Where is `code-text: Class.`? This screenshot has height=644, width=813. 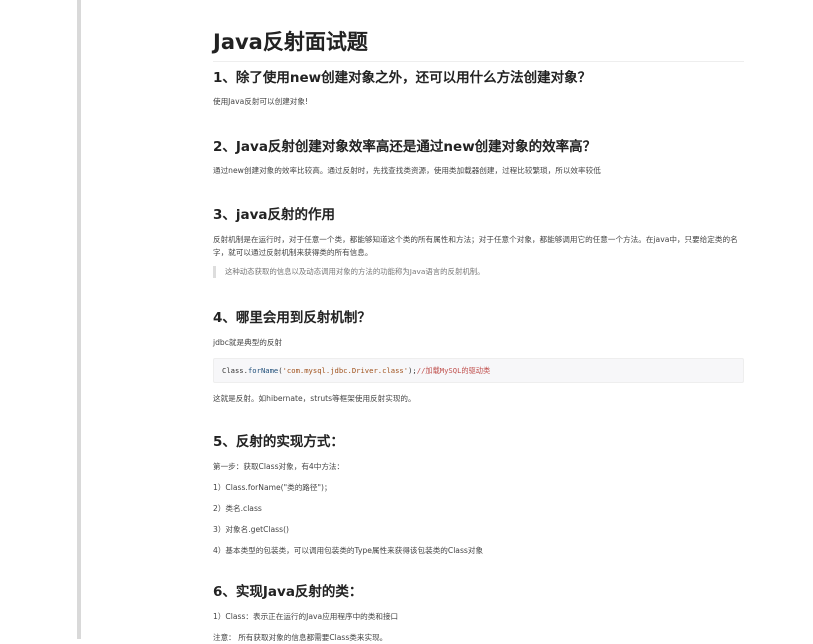
code-text: Class. is located at coordinates (235, 370).